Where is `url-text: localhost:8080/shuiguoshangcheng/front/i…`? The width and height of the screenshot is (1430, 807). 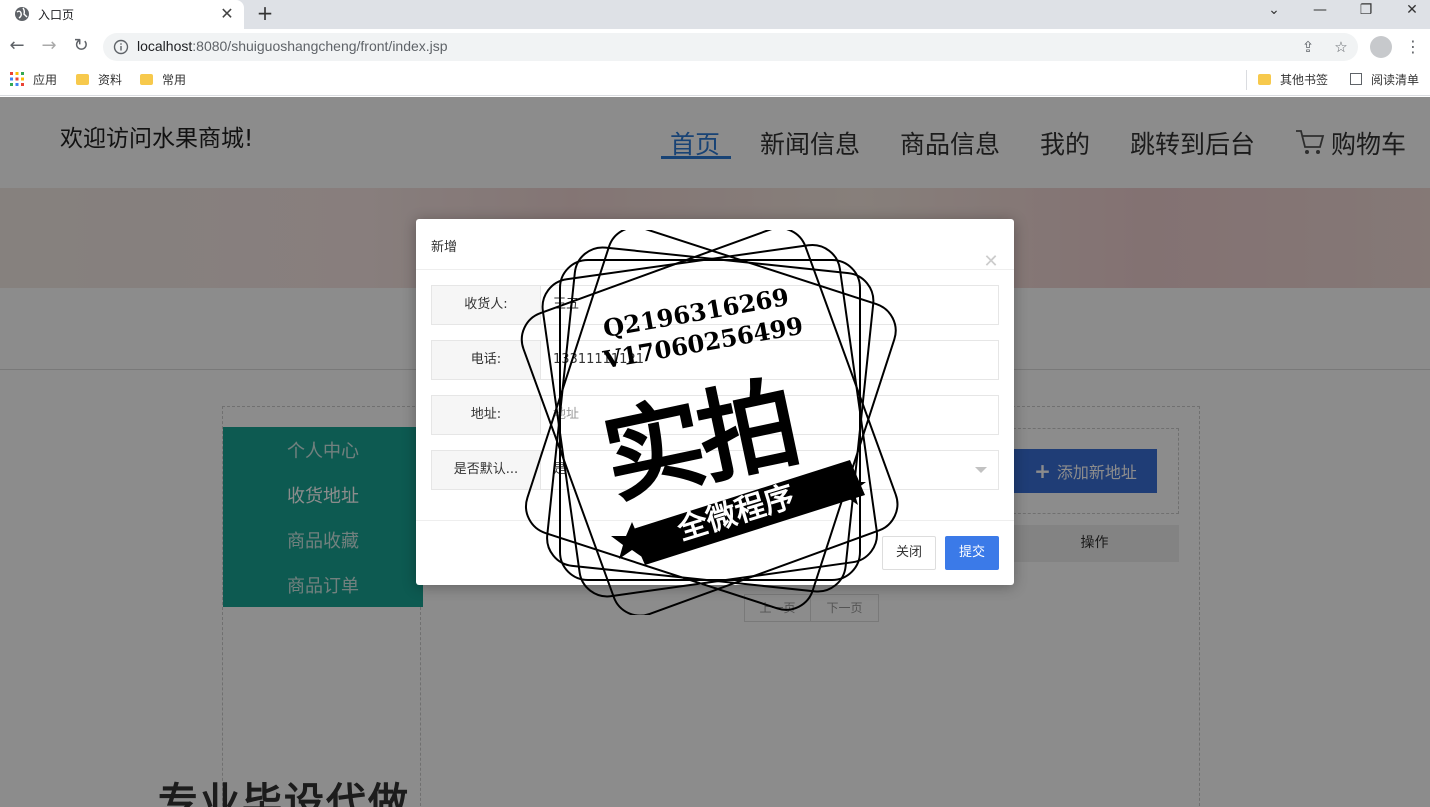 url-text: localhost:8080/shuiguoshangcheng/front/i… is located at coordinates (292, 46).